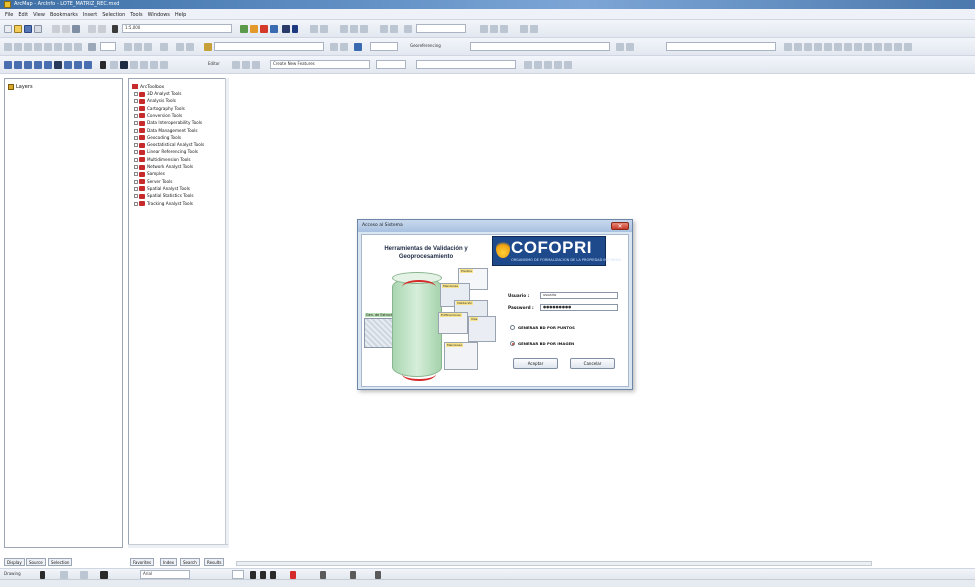 This screenshot has height=587, width=975. Describe the element at coordinates (838, 47) in the screenshot. I see `tool-q-icon` at that location.